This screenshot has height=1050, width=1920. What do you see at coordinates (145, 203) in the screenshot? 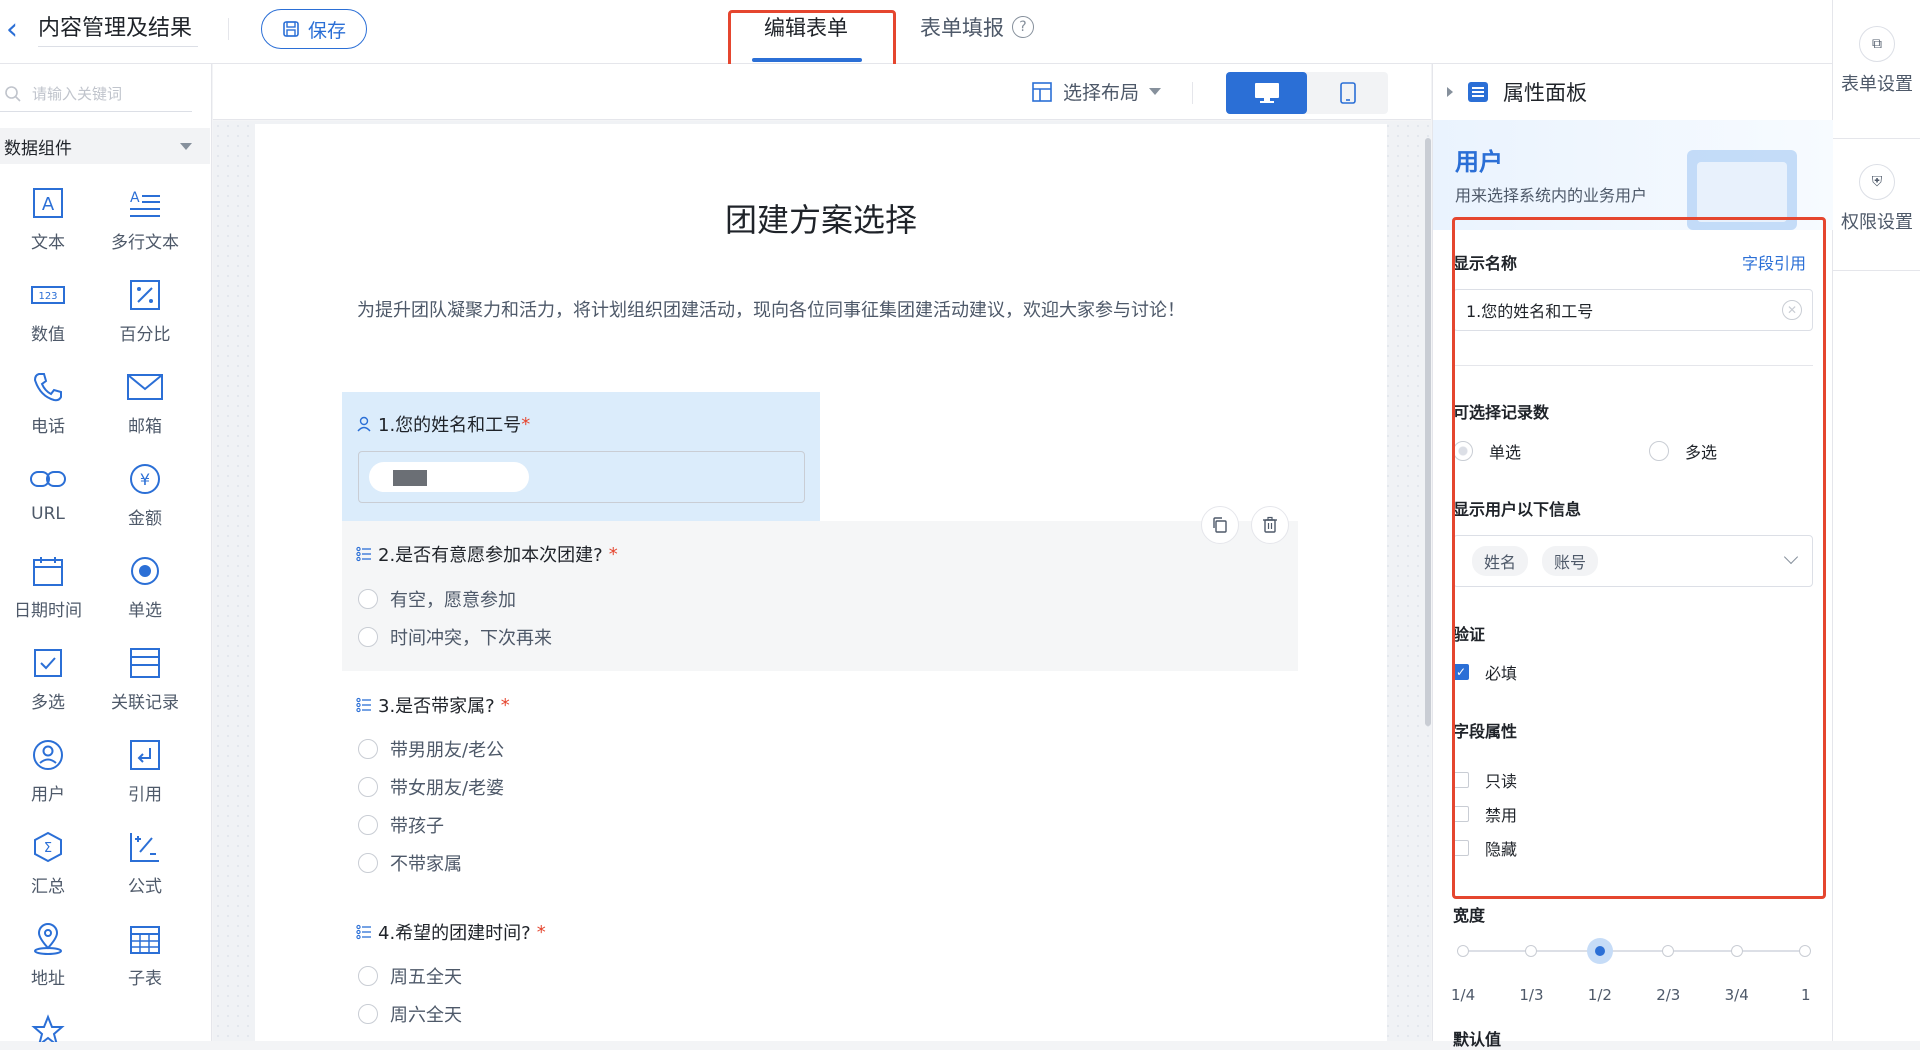
I see `multiline-text-icon: A` at bounding box center [145, 203].